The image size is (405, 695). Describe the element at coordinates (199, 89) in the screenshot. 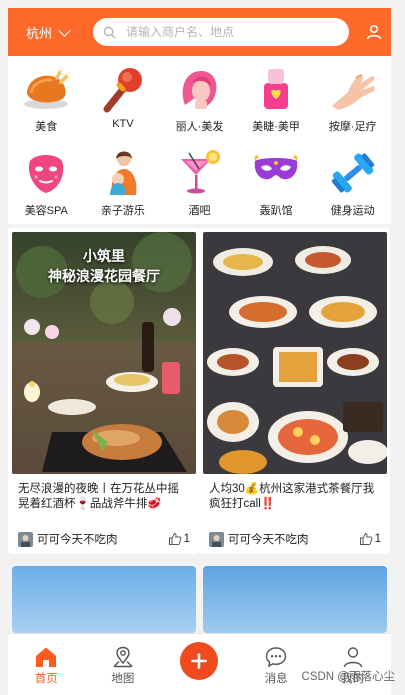

I see `hair-salon-icon` at that location.